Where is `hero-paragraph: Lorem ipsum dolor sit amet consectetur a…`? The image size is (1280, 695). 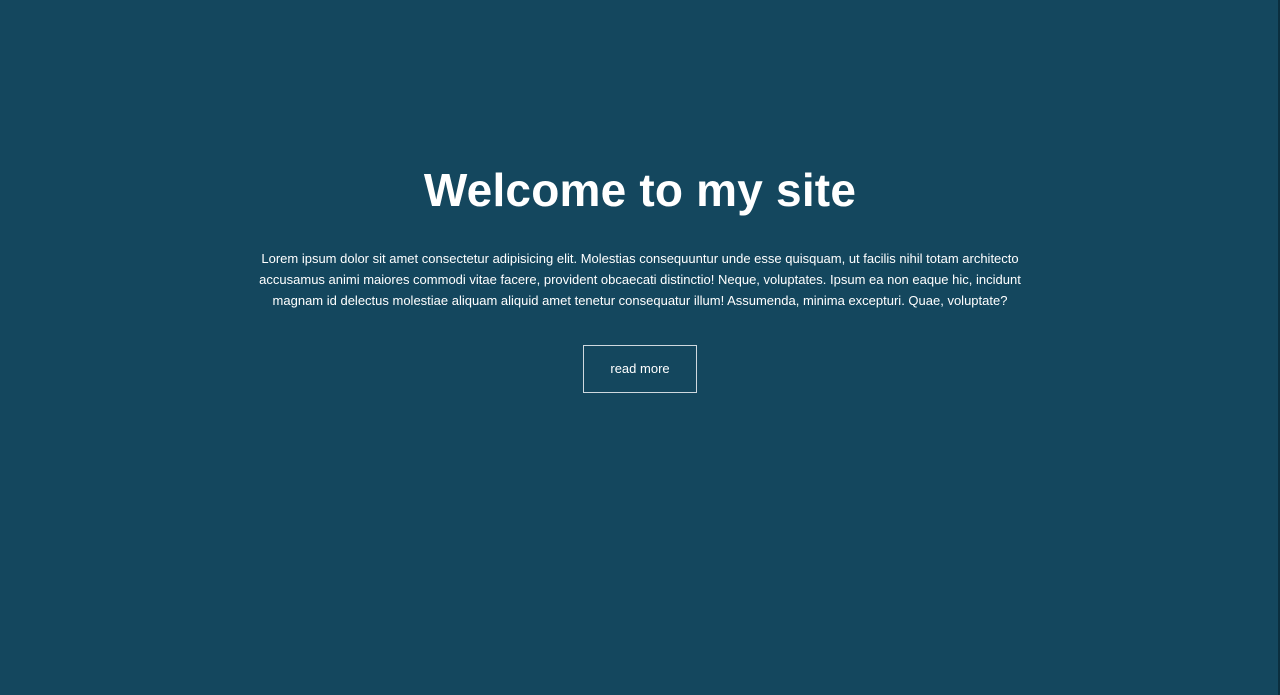 hero-paragraph: Lorem ipsum dolor sit amet consectetur a… is located at coordinates (640, 279).